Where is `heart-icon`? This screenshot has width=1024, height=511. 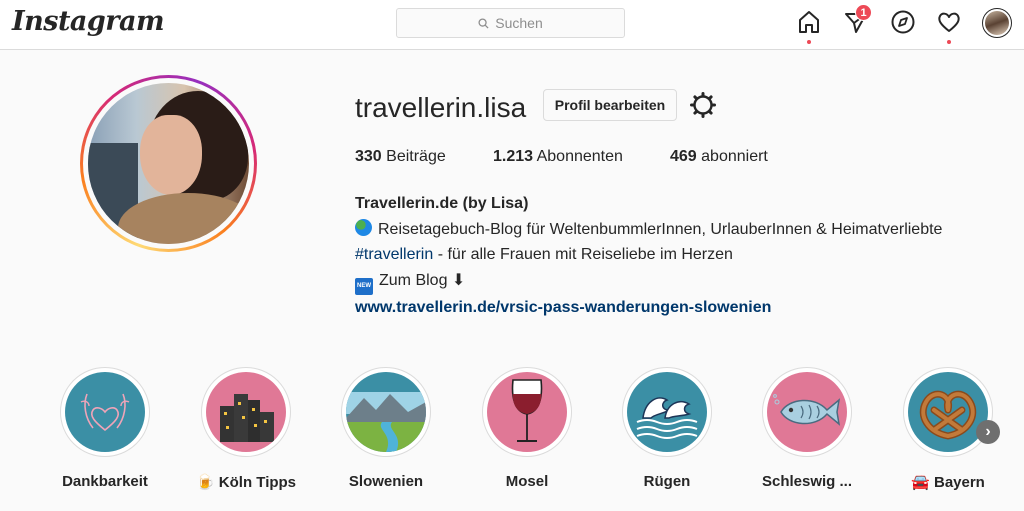 heart-icon is located at coordinates (949, 22).